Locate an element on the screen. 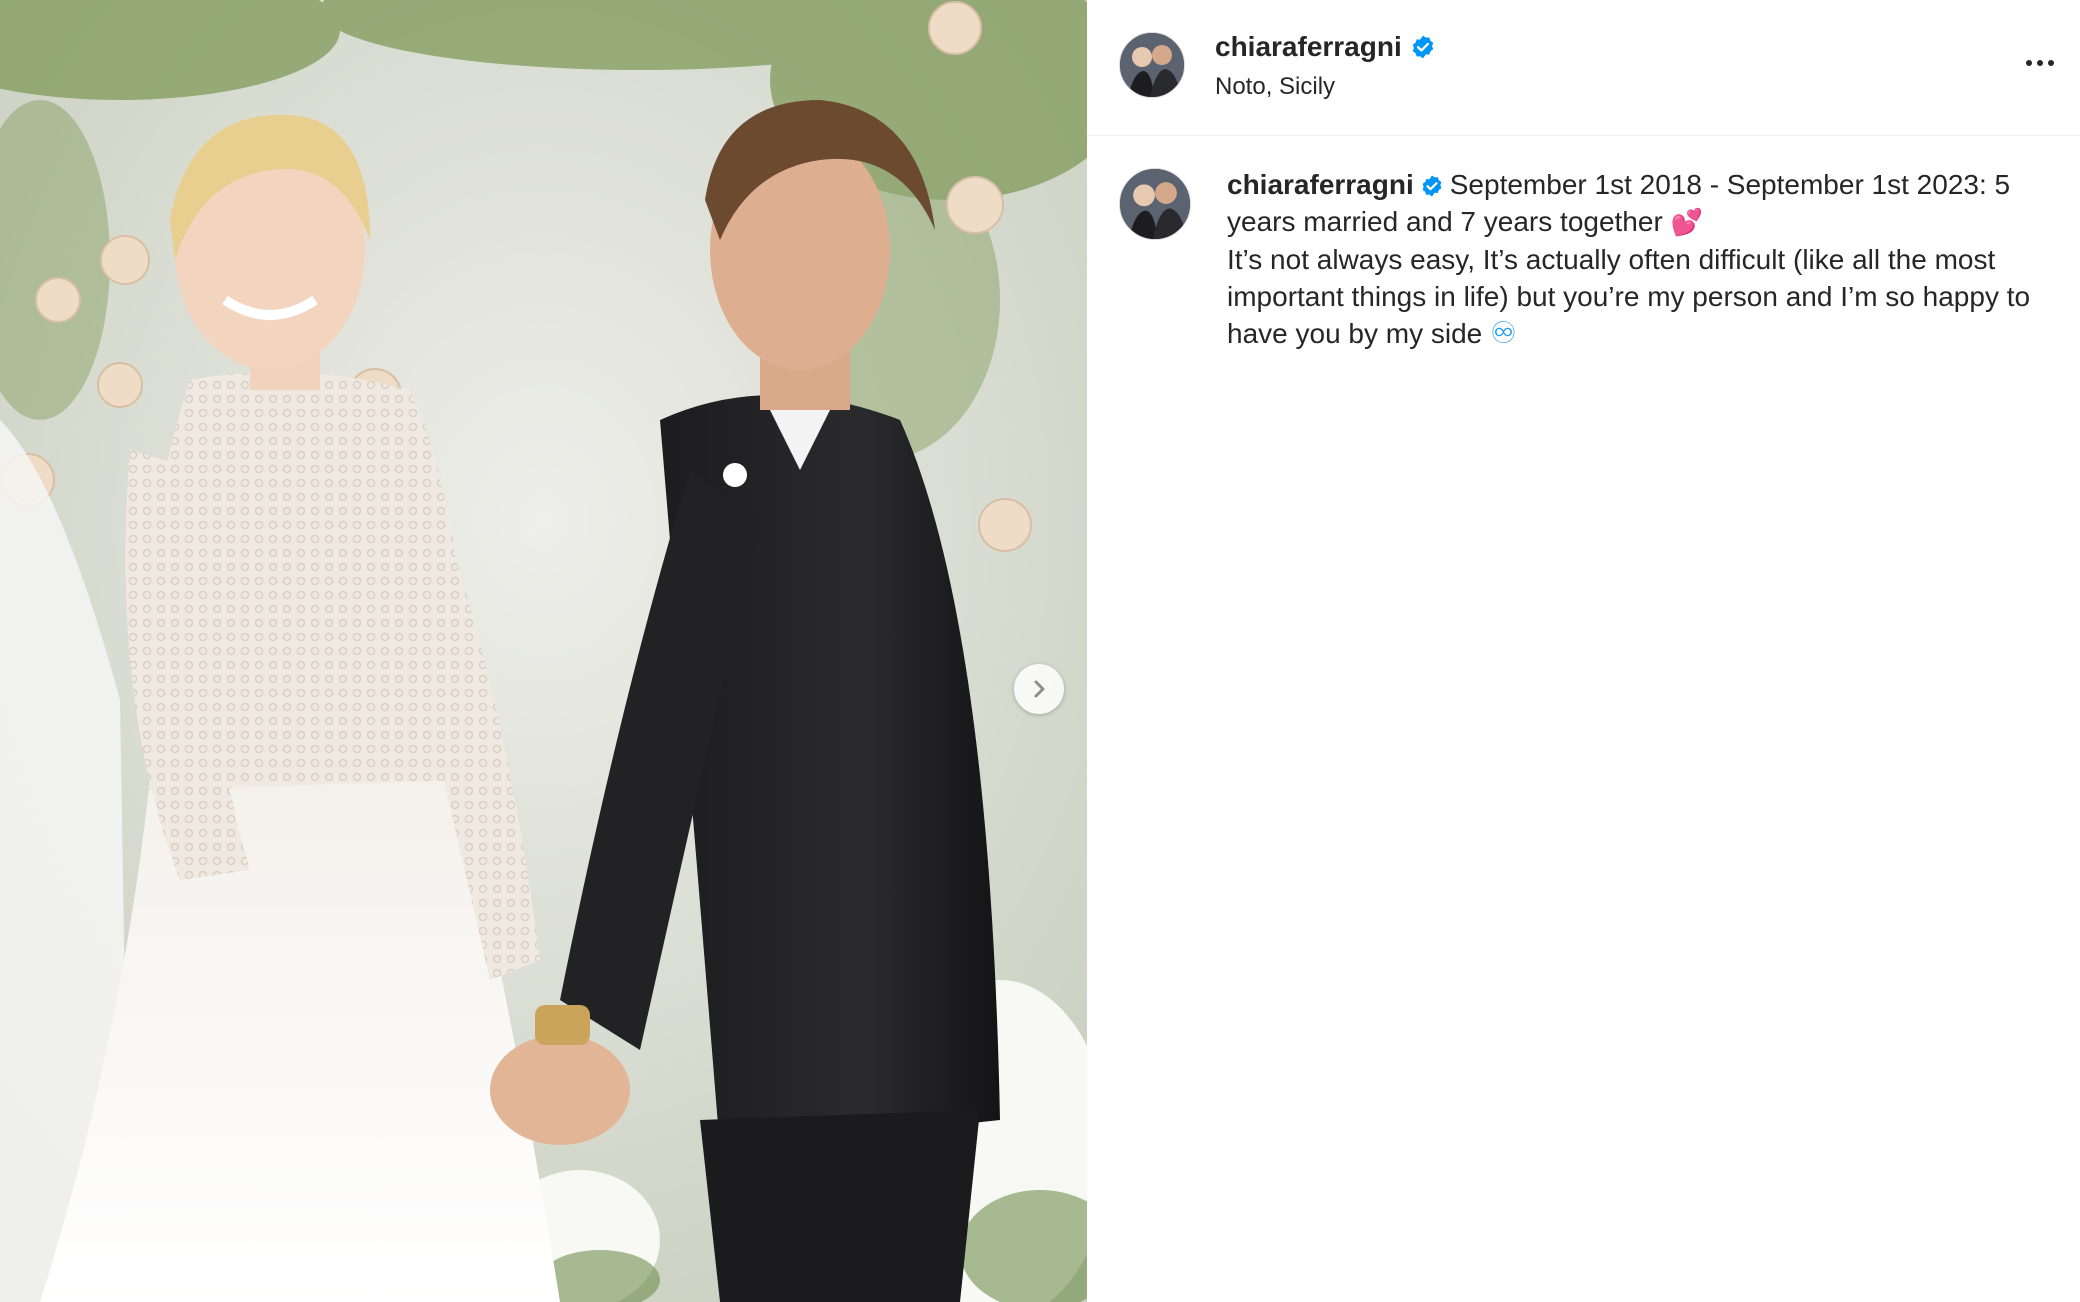 The image size is (2080, 1302). more-options-button is located at coordinates (2040, 63).